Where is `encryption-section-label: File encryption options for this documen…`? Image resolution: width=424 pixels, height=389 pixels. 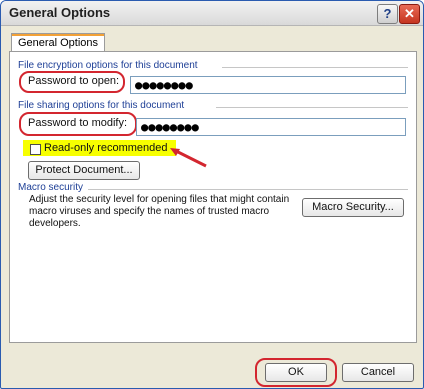 encryption-section-label: File encryption options for this documen… is located at coordinates (108, 65).